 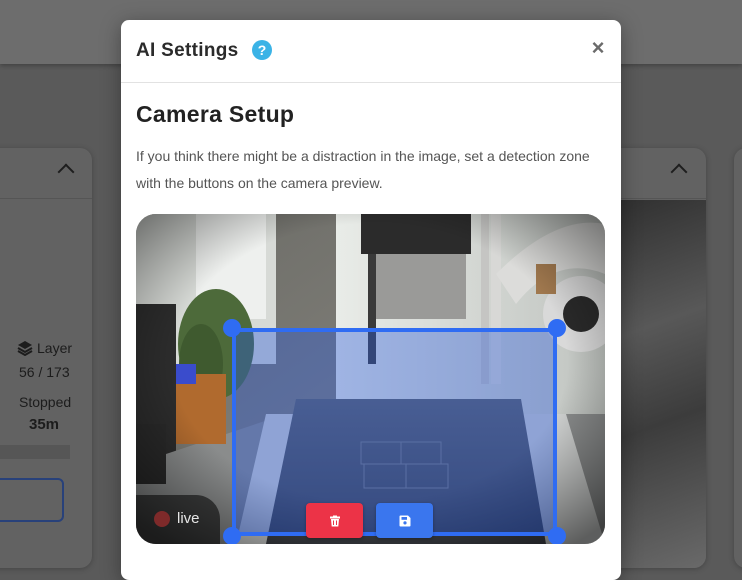 What do you see at coordinates (45, 402) in the screenshot?
I see `print-status: Stopped` at bounding box center [45, 402].